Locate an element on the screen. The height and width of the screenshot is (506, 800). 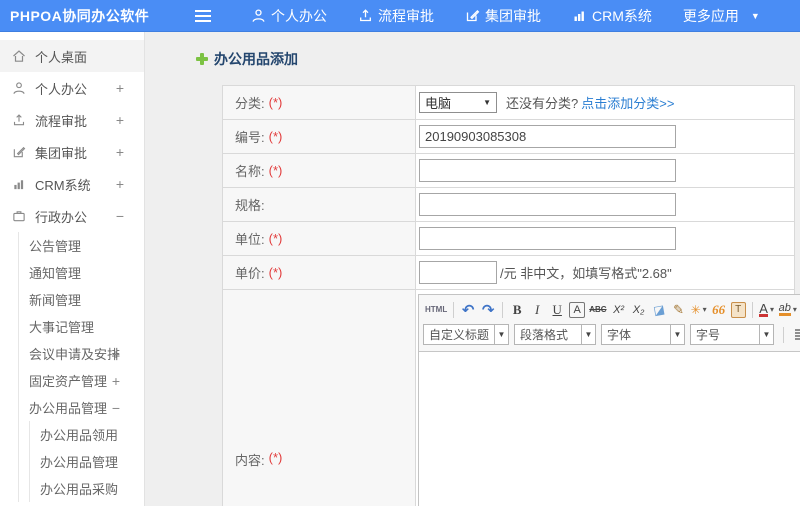
sidebar-item-announcement-mgmt: 公告管理 is located at coordinates (81, 245).